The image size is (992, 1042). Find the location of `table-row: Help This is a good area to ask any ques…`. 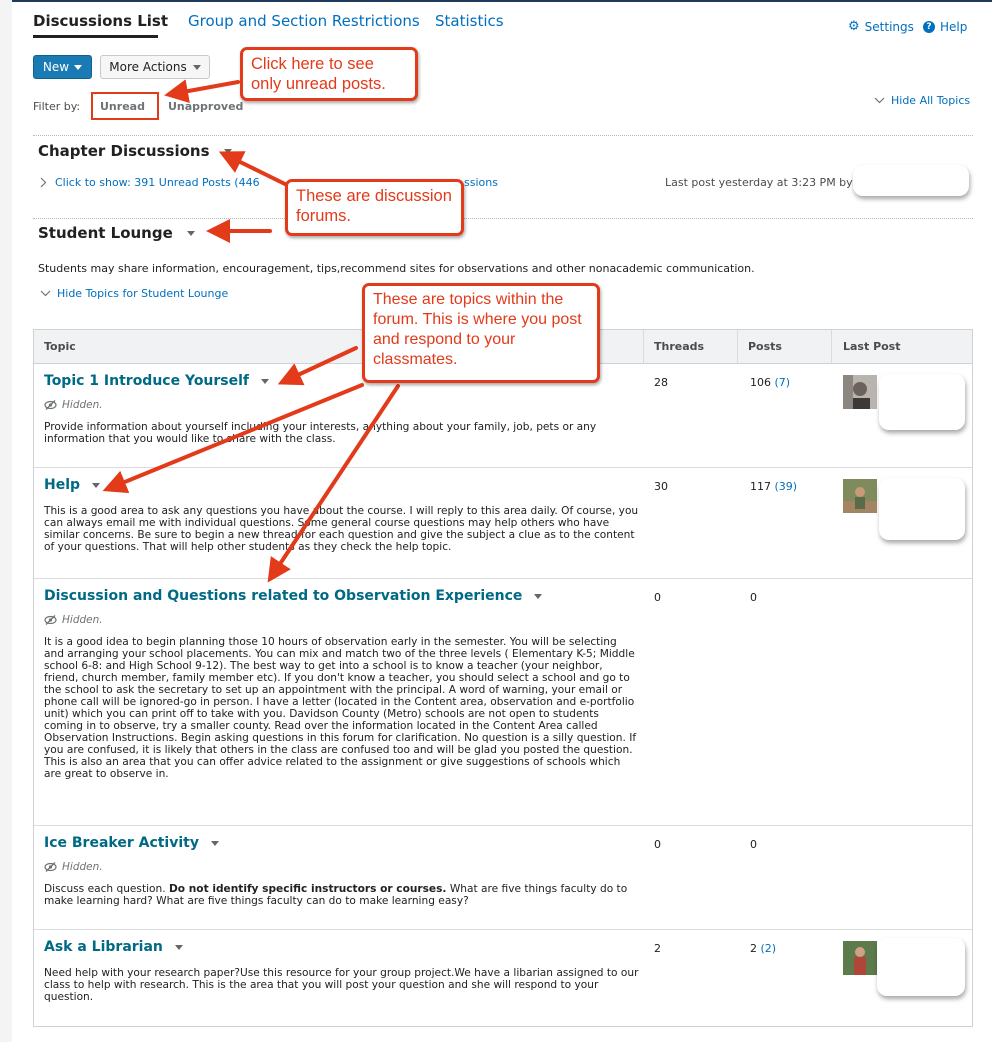

table-row: Help This is a good area to ask any ques… is located at coordinates (503, 523).